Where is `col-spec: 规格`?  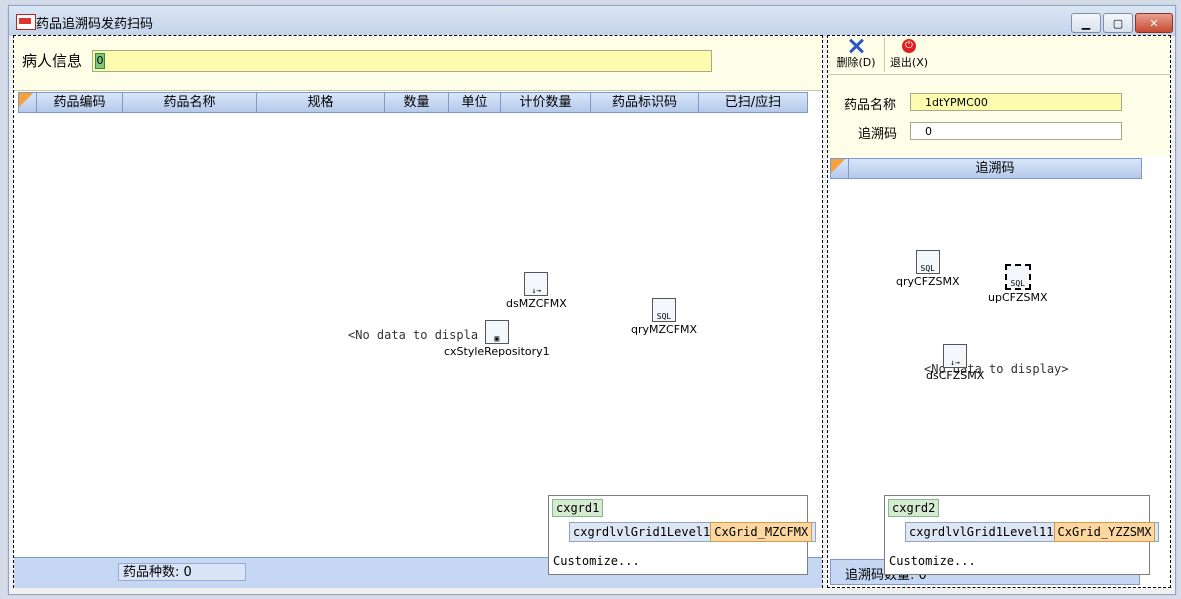
col-spec: 规格 is located at coordinates (321, 102).